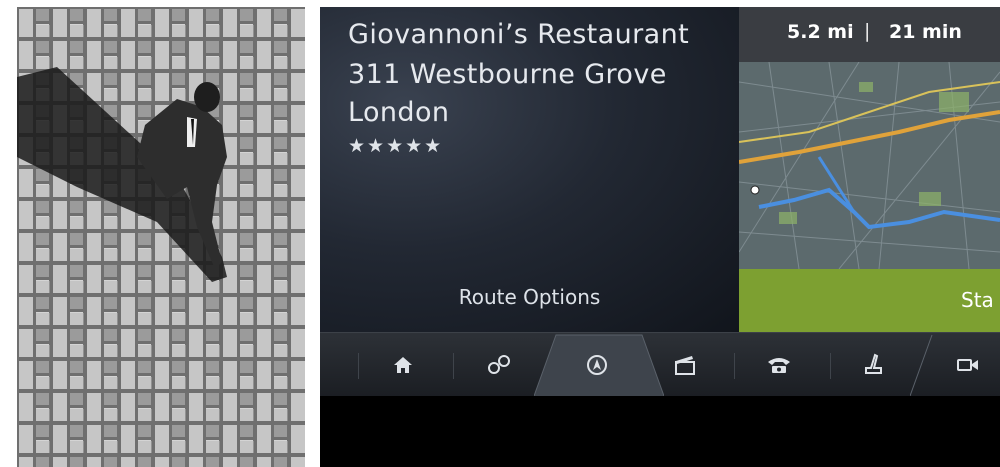 The width and height of the screenshot is (1000, 467). What do you see at coordinates (396, 146) in the screenshot?
I see `rating-stars: ★★★★★` at bounding box center [396, 146].